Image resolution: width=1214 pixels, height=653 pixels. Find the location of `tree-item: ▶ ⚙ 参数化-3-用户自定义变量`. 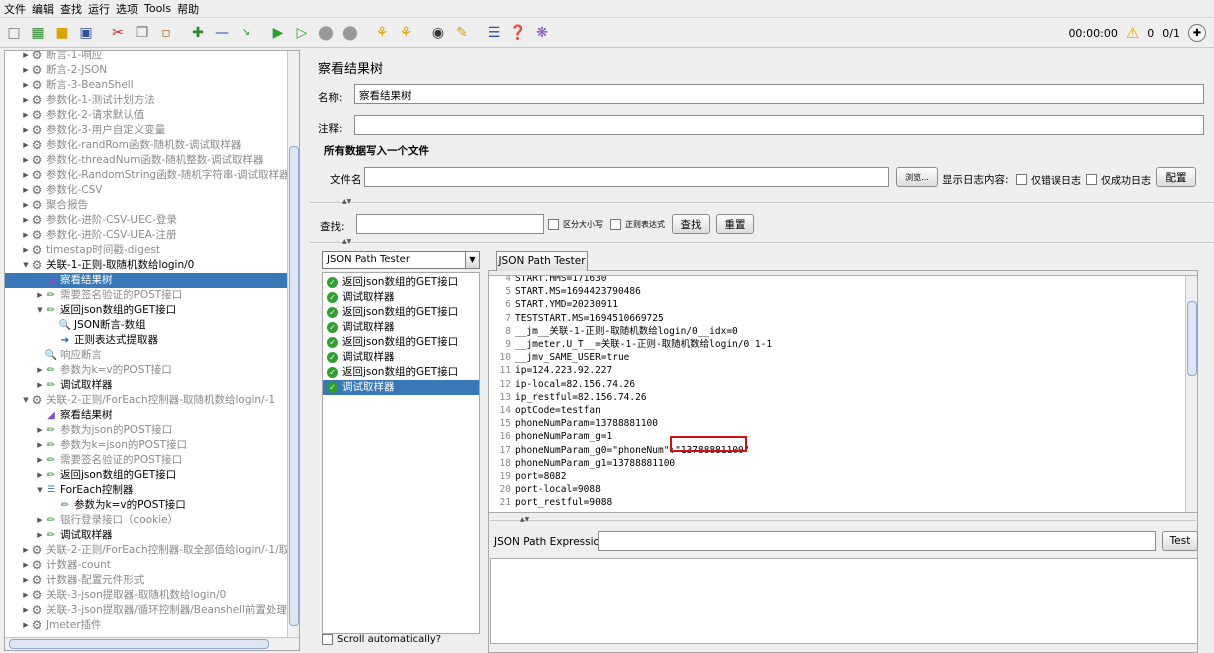

tree-item: ▶ ⚙ 参数化-3-用户自定义变量 is located at coordinates (85, 130).